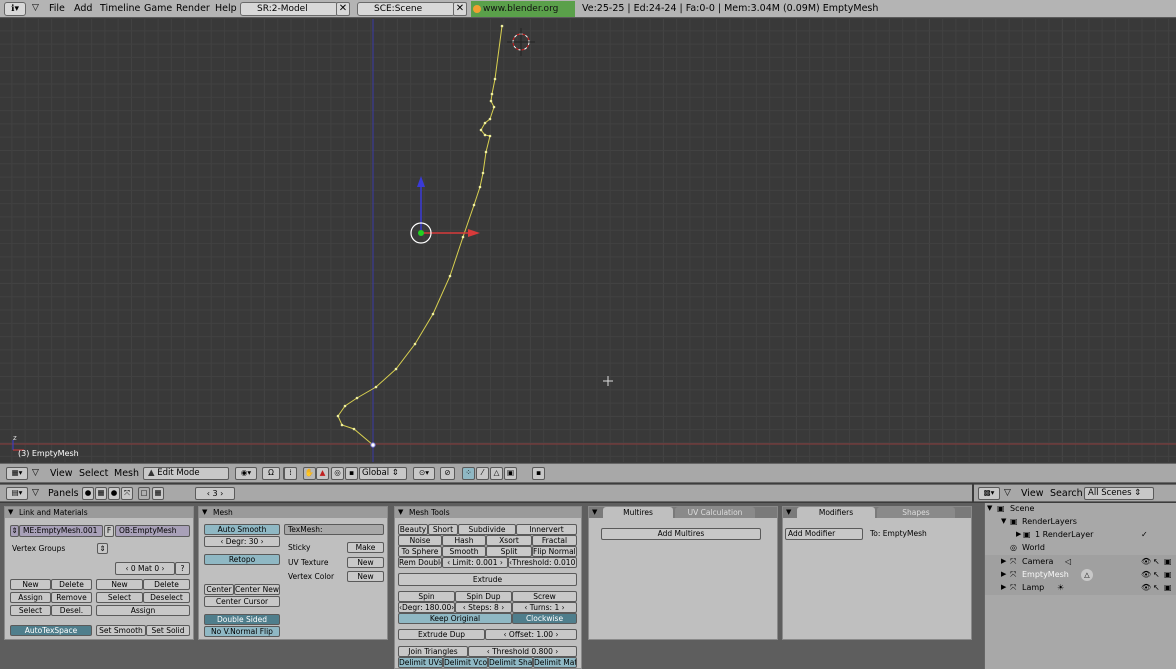 This screenshot has width=1176, height=669. What do you see at coordinates (488, 512) in the screenshot?
I see `panel-title: Mesh Tools` at bounding box center [488, 512].